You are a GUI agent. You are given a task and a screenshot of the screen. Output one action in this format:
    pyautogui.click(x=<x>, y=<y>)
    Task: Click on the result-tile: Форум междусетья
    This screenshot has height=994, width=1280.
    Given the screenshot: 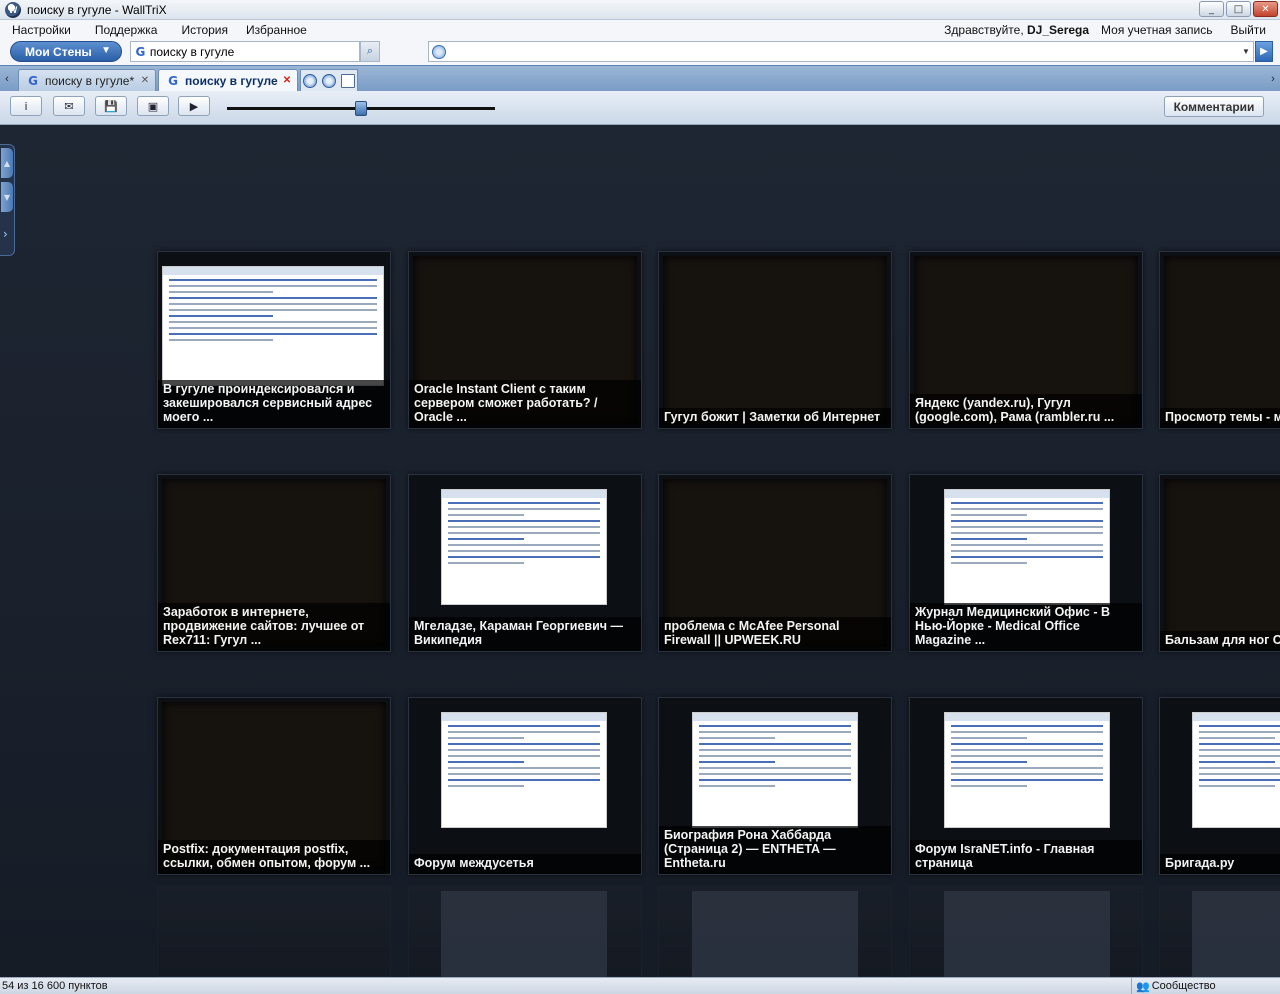 What is the action you would take?
    pyautogui.click(x=525, y=786)
    